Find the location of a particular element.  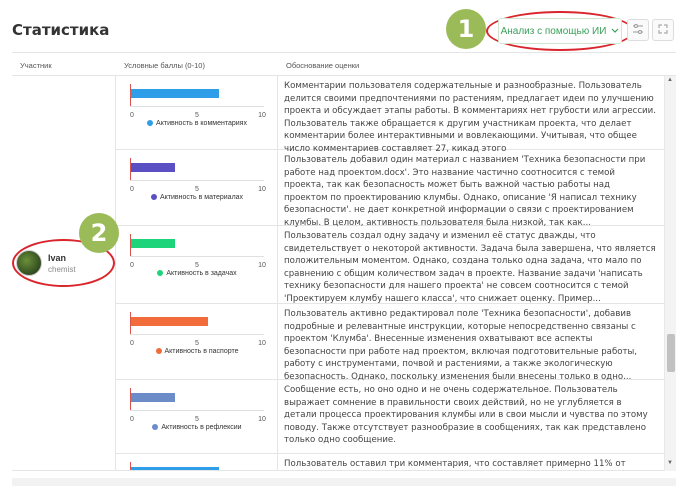

chevron-down-icon is located at coordinates (615, 31).